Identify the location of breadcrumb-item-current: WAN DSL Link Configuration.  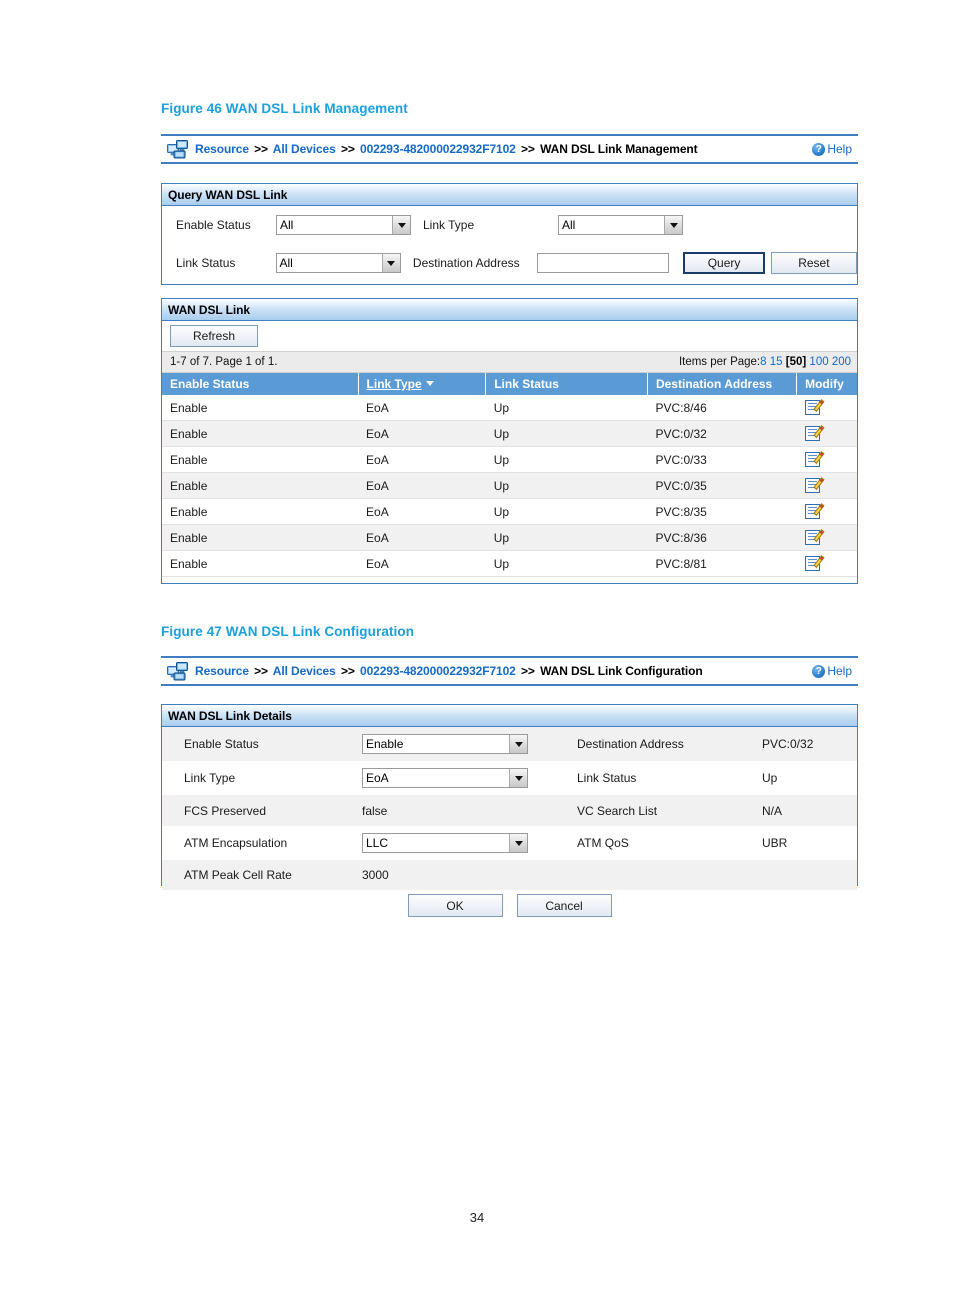
(621, 671).